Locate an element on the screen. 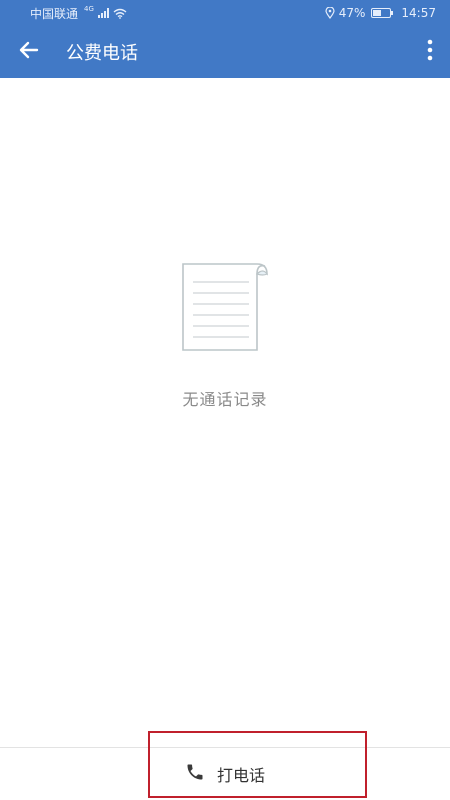 This screenshot has height=800, width=450. back-button is located at coordinates (29, 52).